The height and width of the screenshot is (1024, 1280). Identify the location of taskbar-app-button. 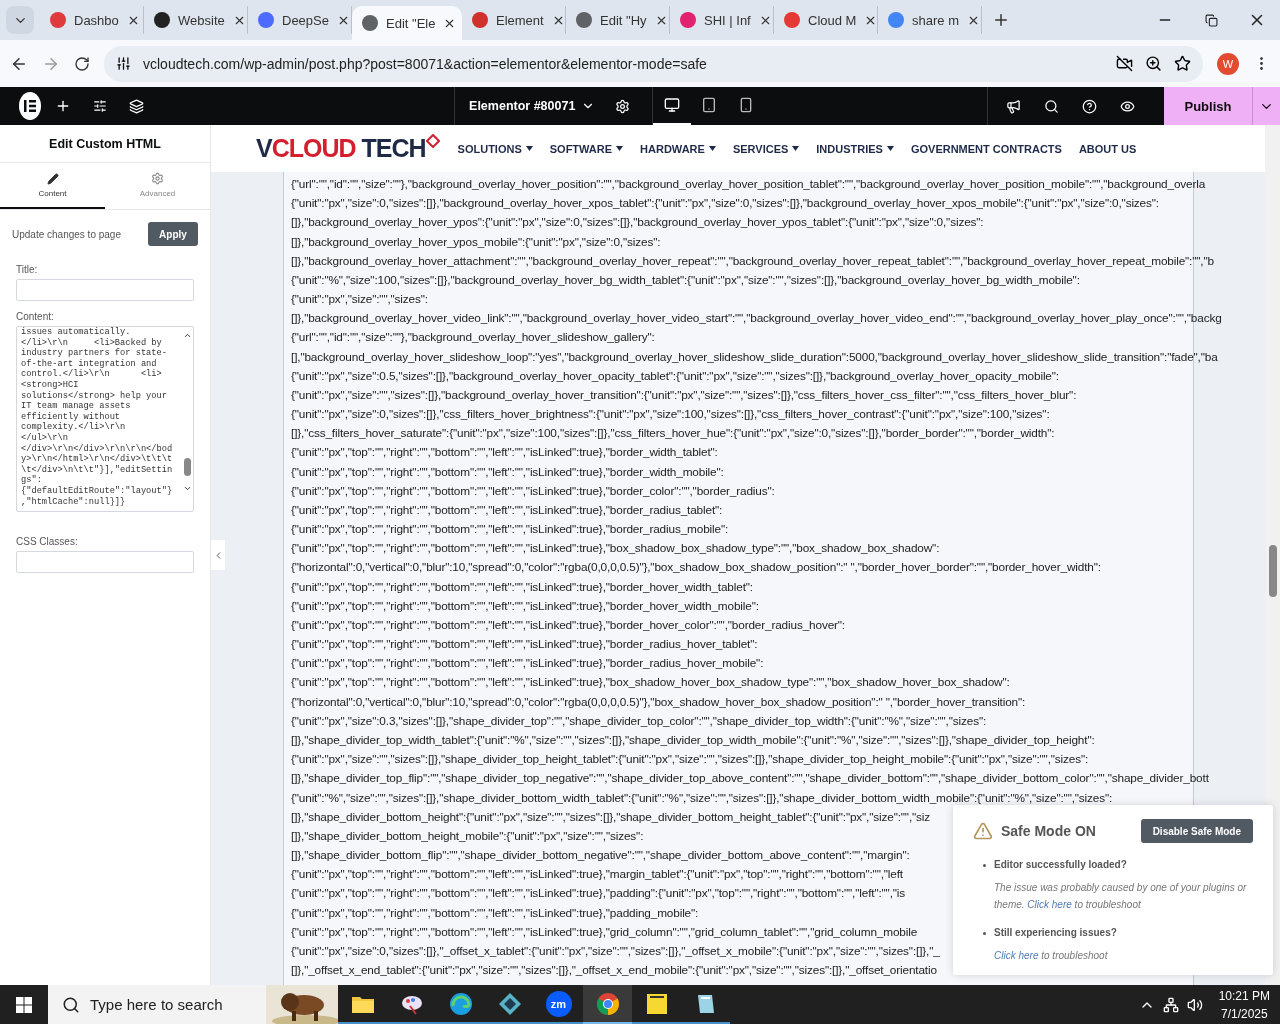
(607, 1004).